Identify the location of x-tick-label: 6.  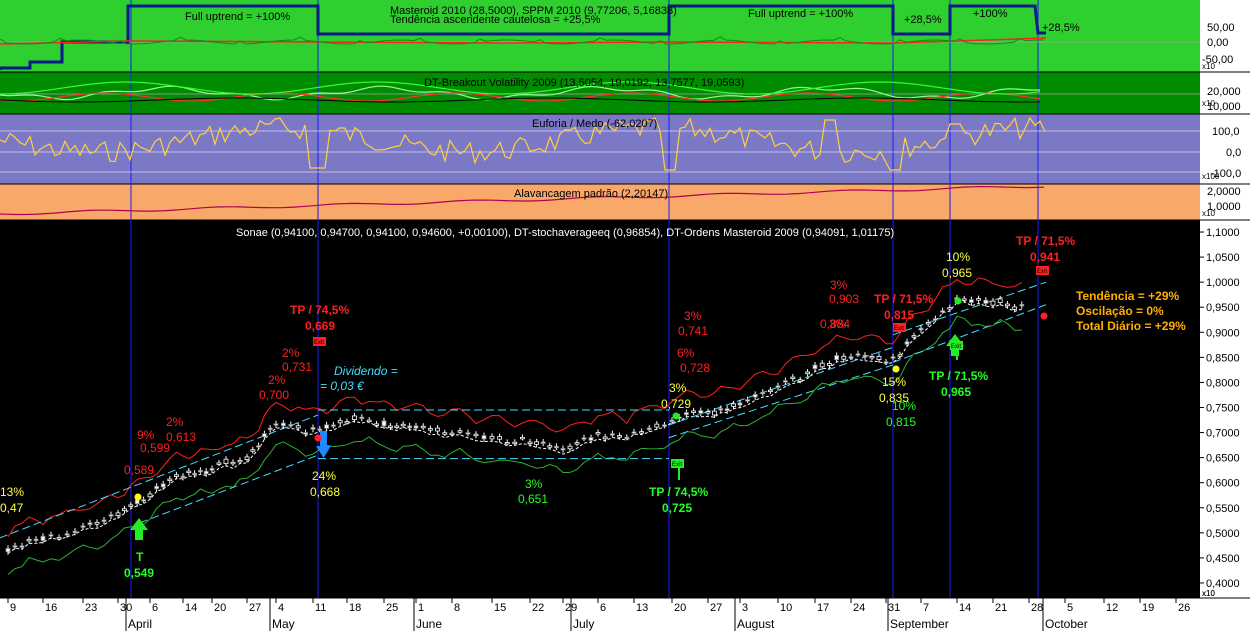
(155, 608).